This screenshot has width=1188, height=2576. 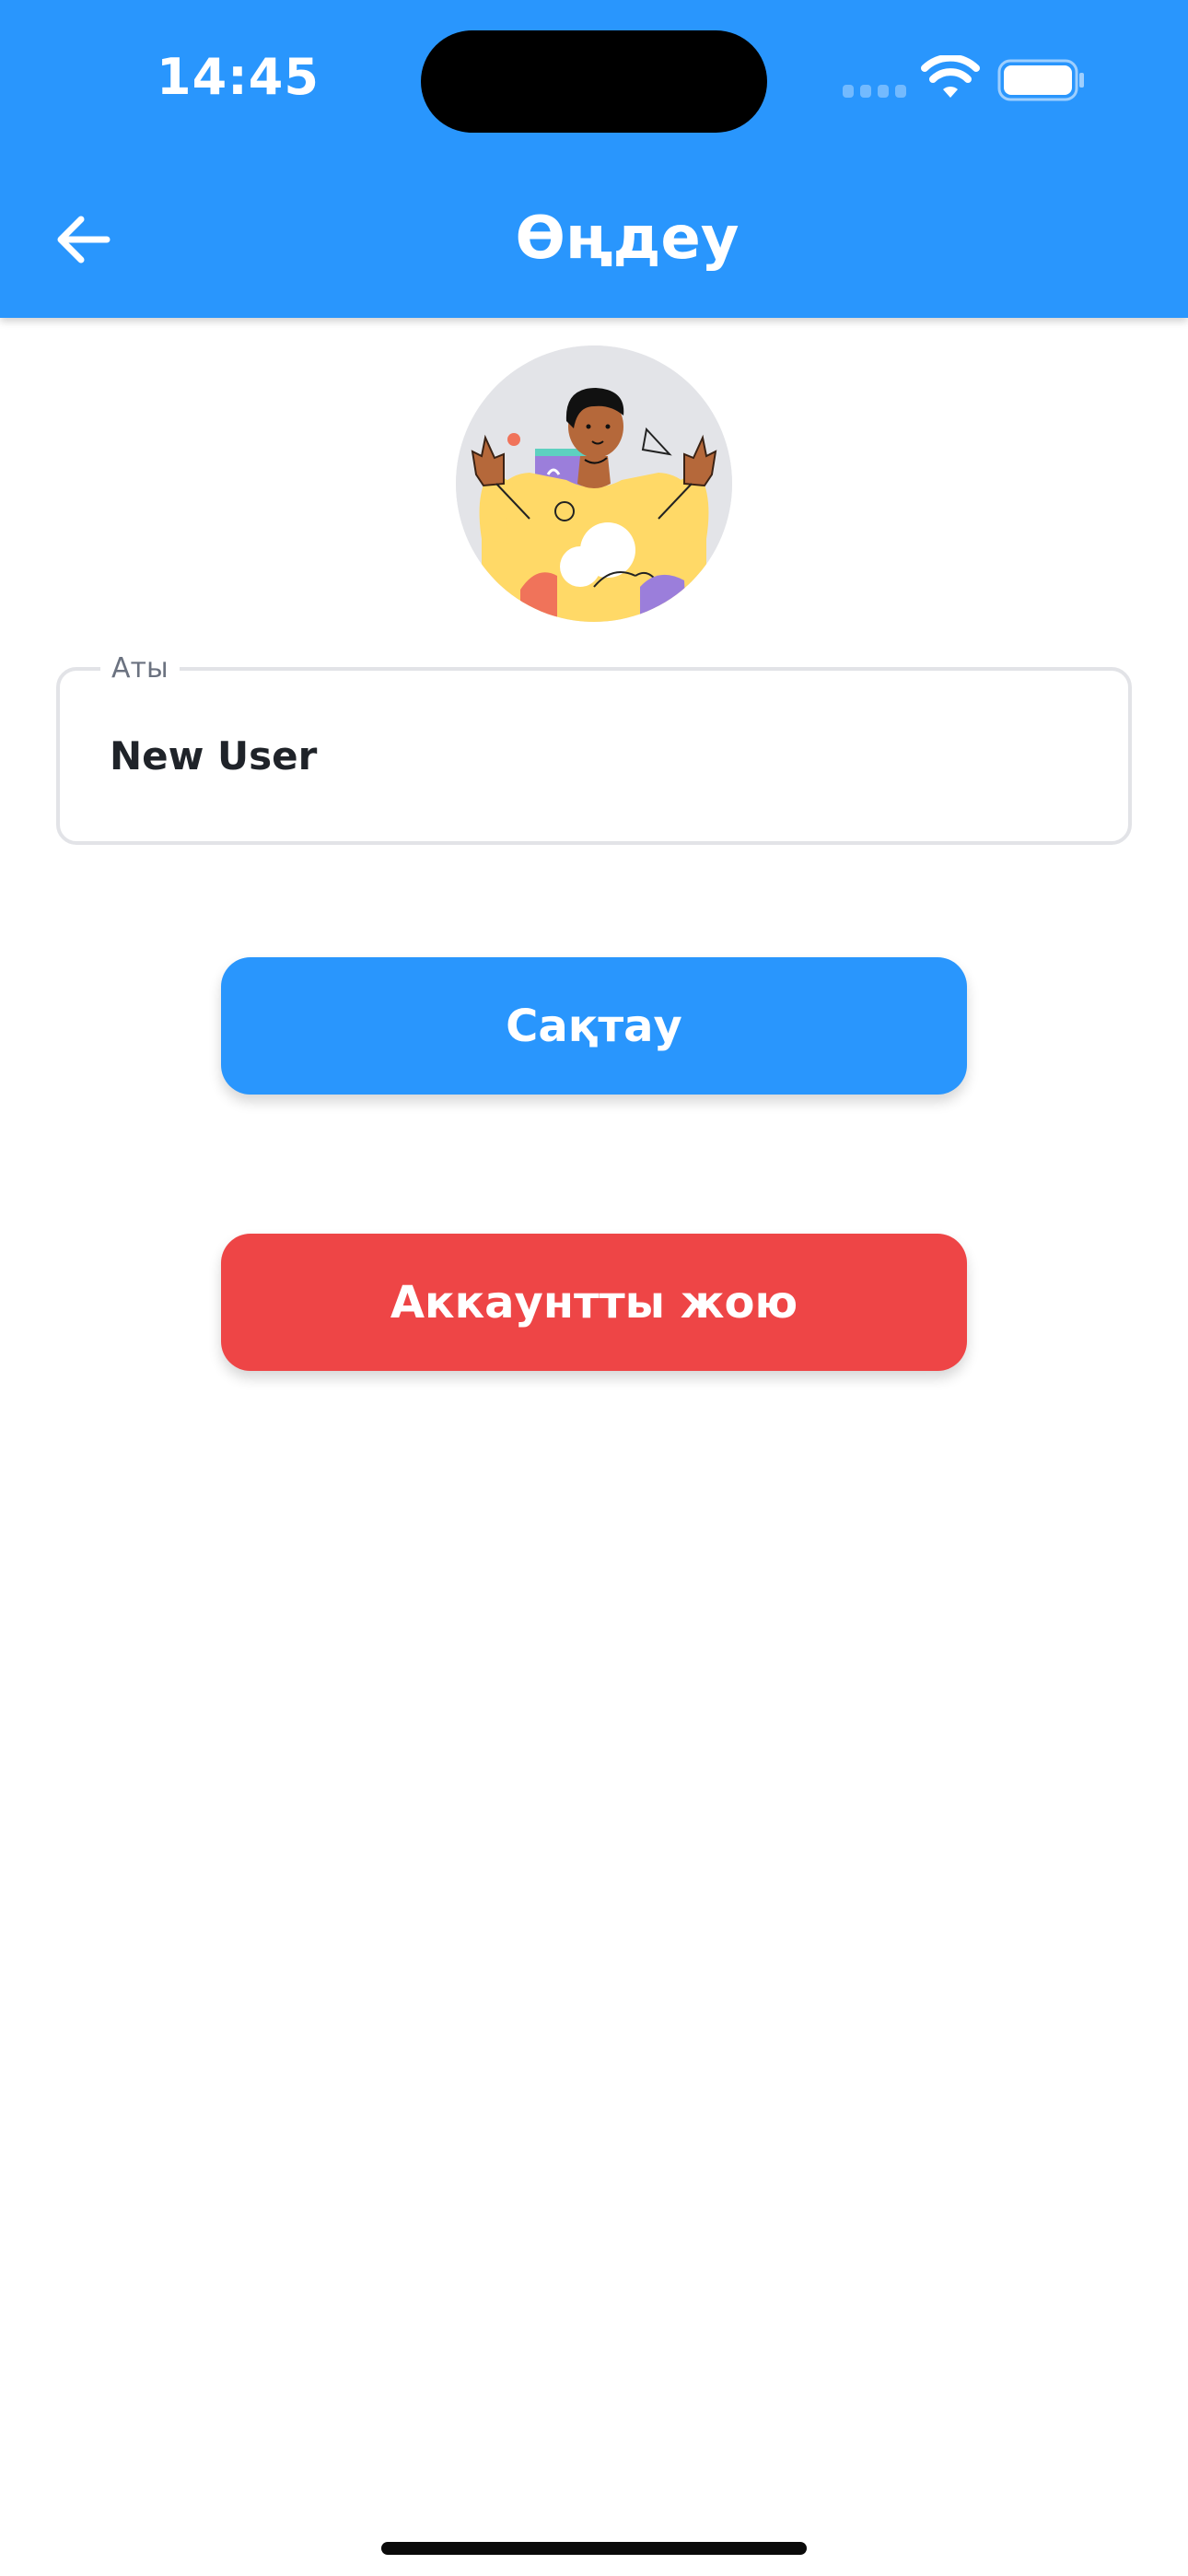 What do you see at coordinates (951, 76) in the screenshot?
I see `wifi-icon` at bounding box center [951, 76].